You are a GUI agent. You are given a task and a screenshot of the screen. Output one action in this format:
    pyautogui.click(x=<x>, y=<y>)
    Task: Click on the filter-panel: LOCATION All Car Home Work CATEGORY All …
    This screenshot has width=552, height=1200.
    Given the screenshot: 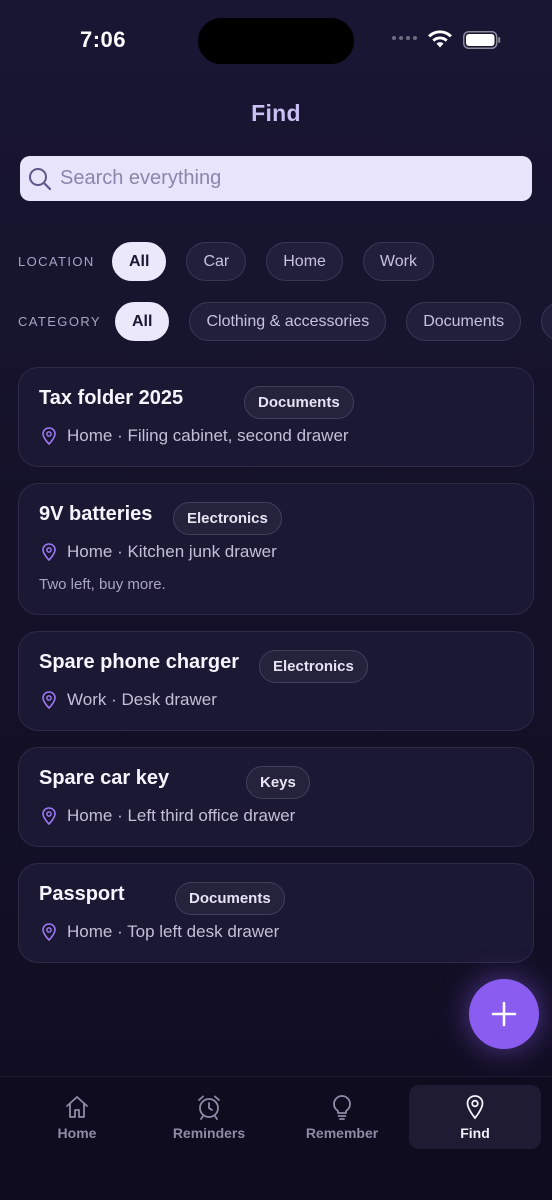 What is the action you would take?
    pyautogui.click(x=276, y=286)
    